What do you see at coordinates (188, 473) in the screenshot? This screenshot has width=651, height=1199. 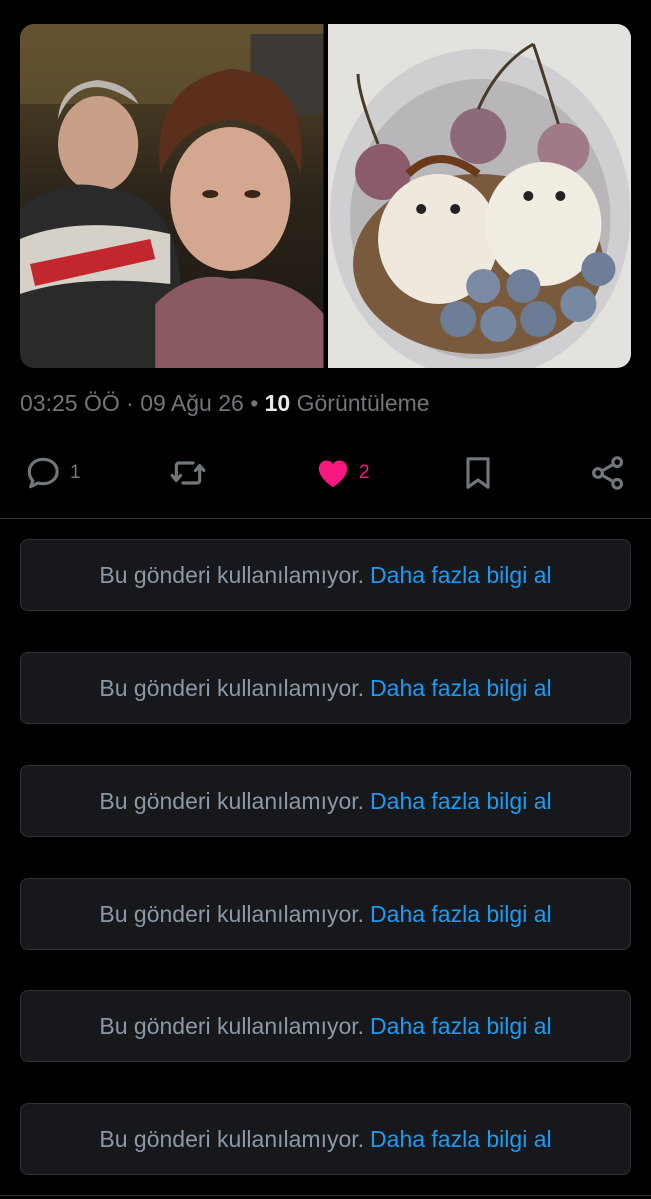 I see `repost-icon` at bounding box center [188, 473].